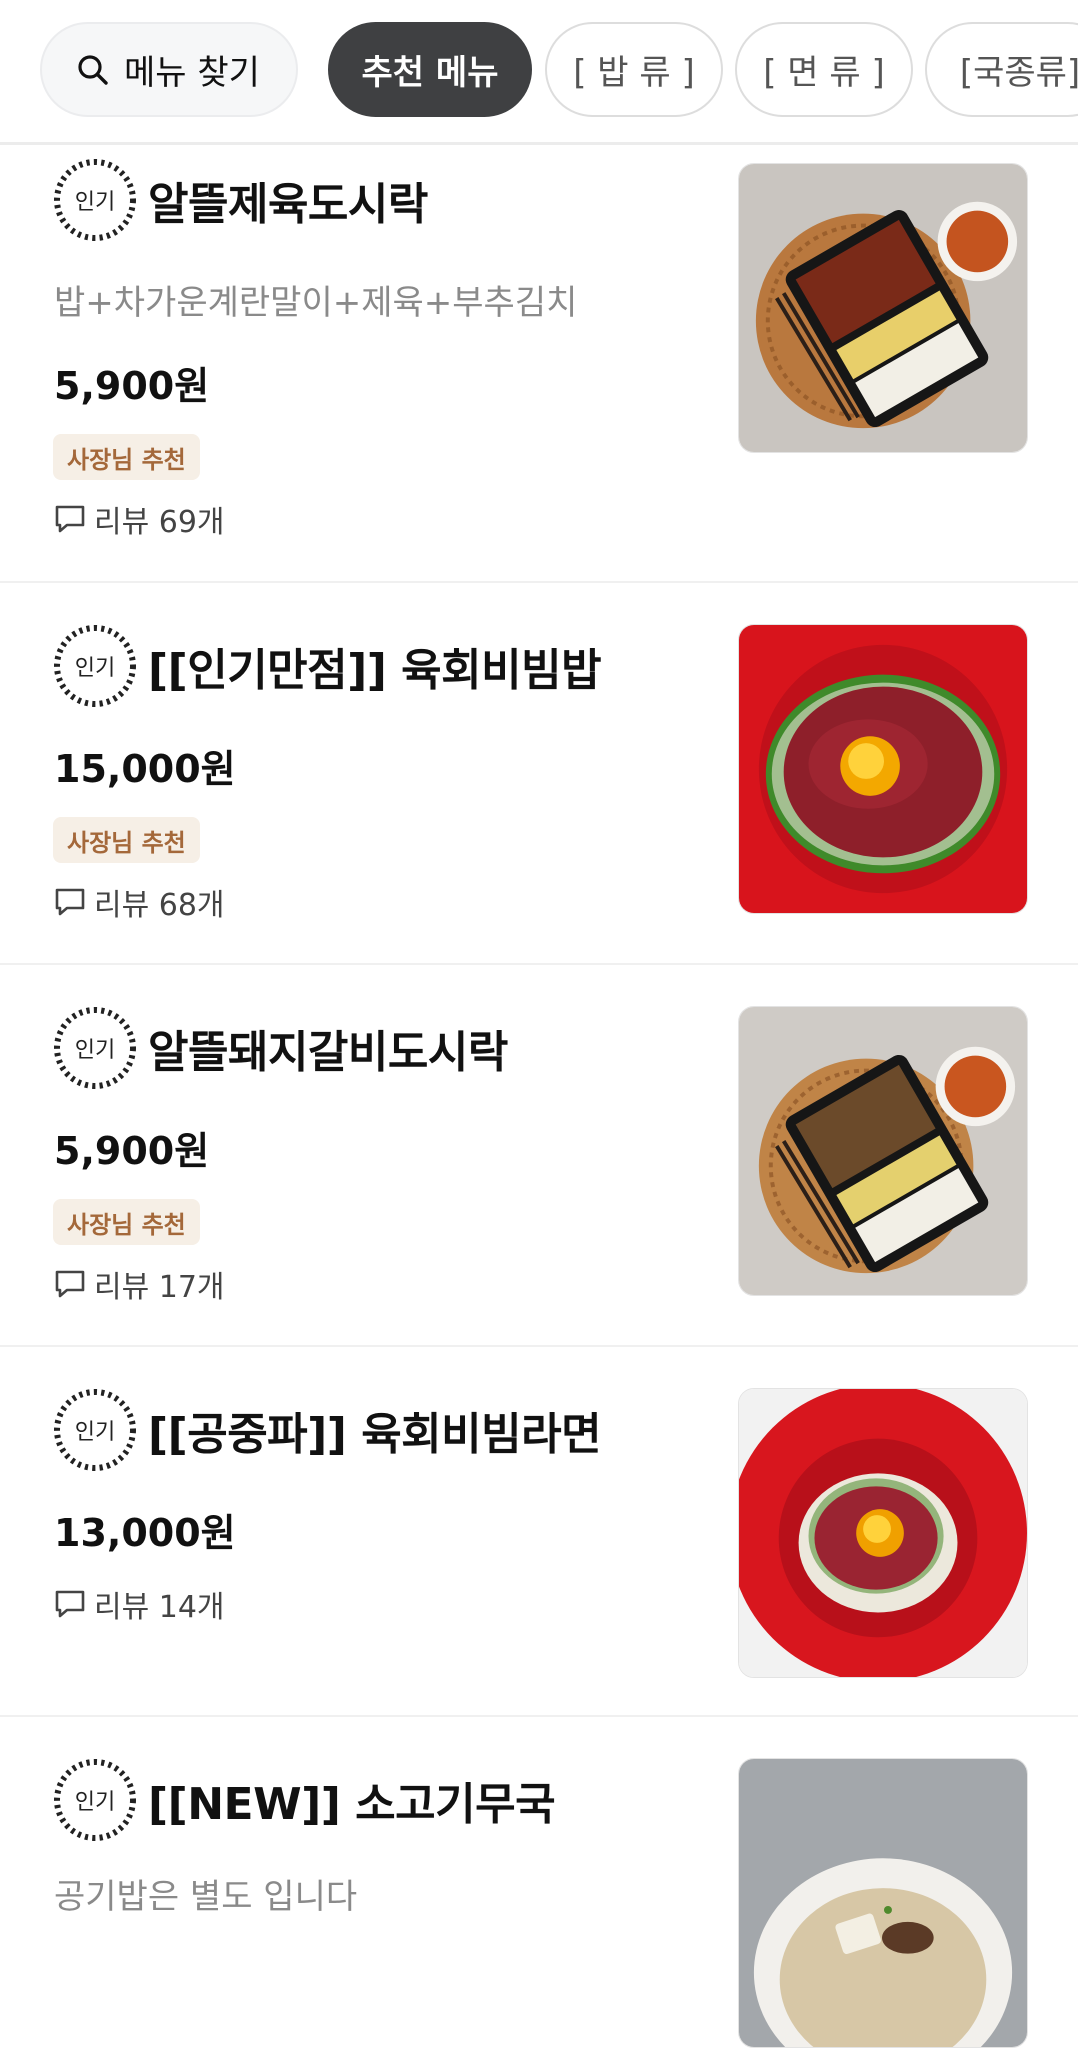 This screenshot has height=2048, width=1078. What do you see at coordinates (634, 69) in the screenshot?
I see `tab-rice: [ 밥 류 ]` at bounding box center [634, 69].